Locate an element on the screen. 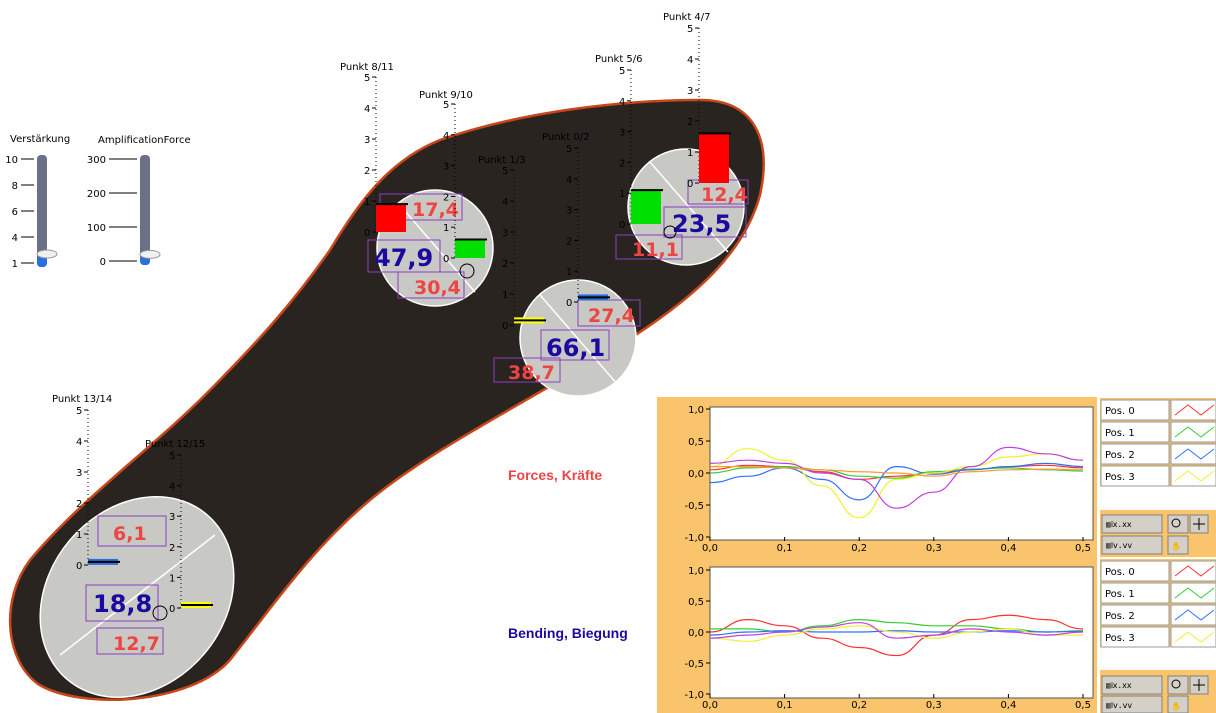 The width and height of the screenshot is (1216, 713). gauge-label: Punkt 1/3 is located at coordinates (502, 160).